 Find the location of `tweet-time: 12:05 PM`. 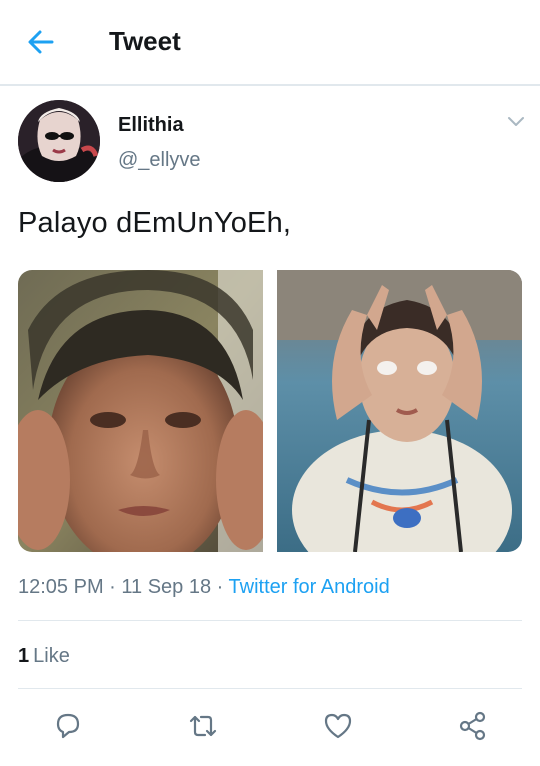

tweet-time: 12:05 PM is located at coordinates (61, 587).